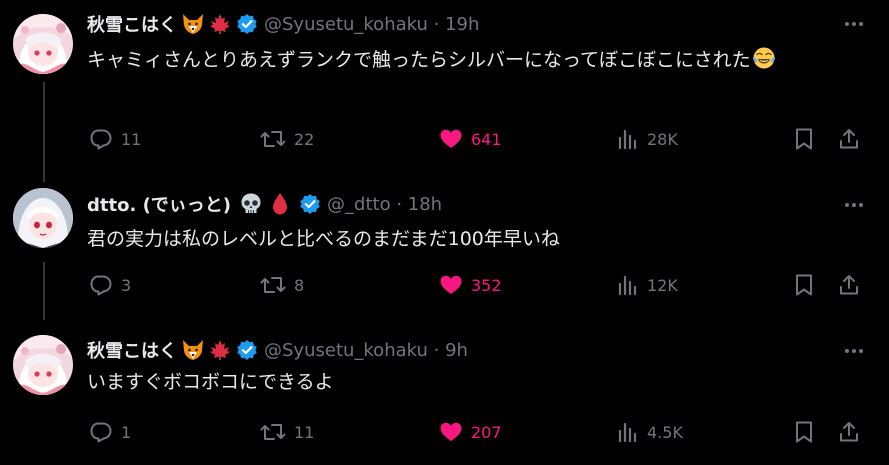  Describe the element at coordinates (665, 432) in the screenshot. I see `view-count: 4.5K` at that location.